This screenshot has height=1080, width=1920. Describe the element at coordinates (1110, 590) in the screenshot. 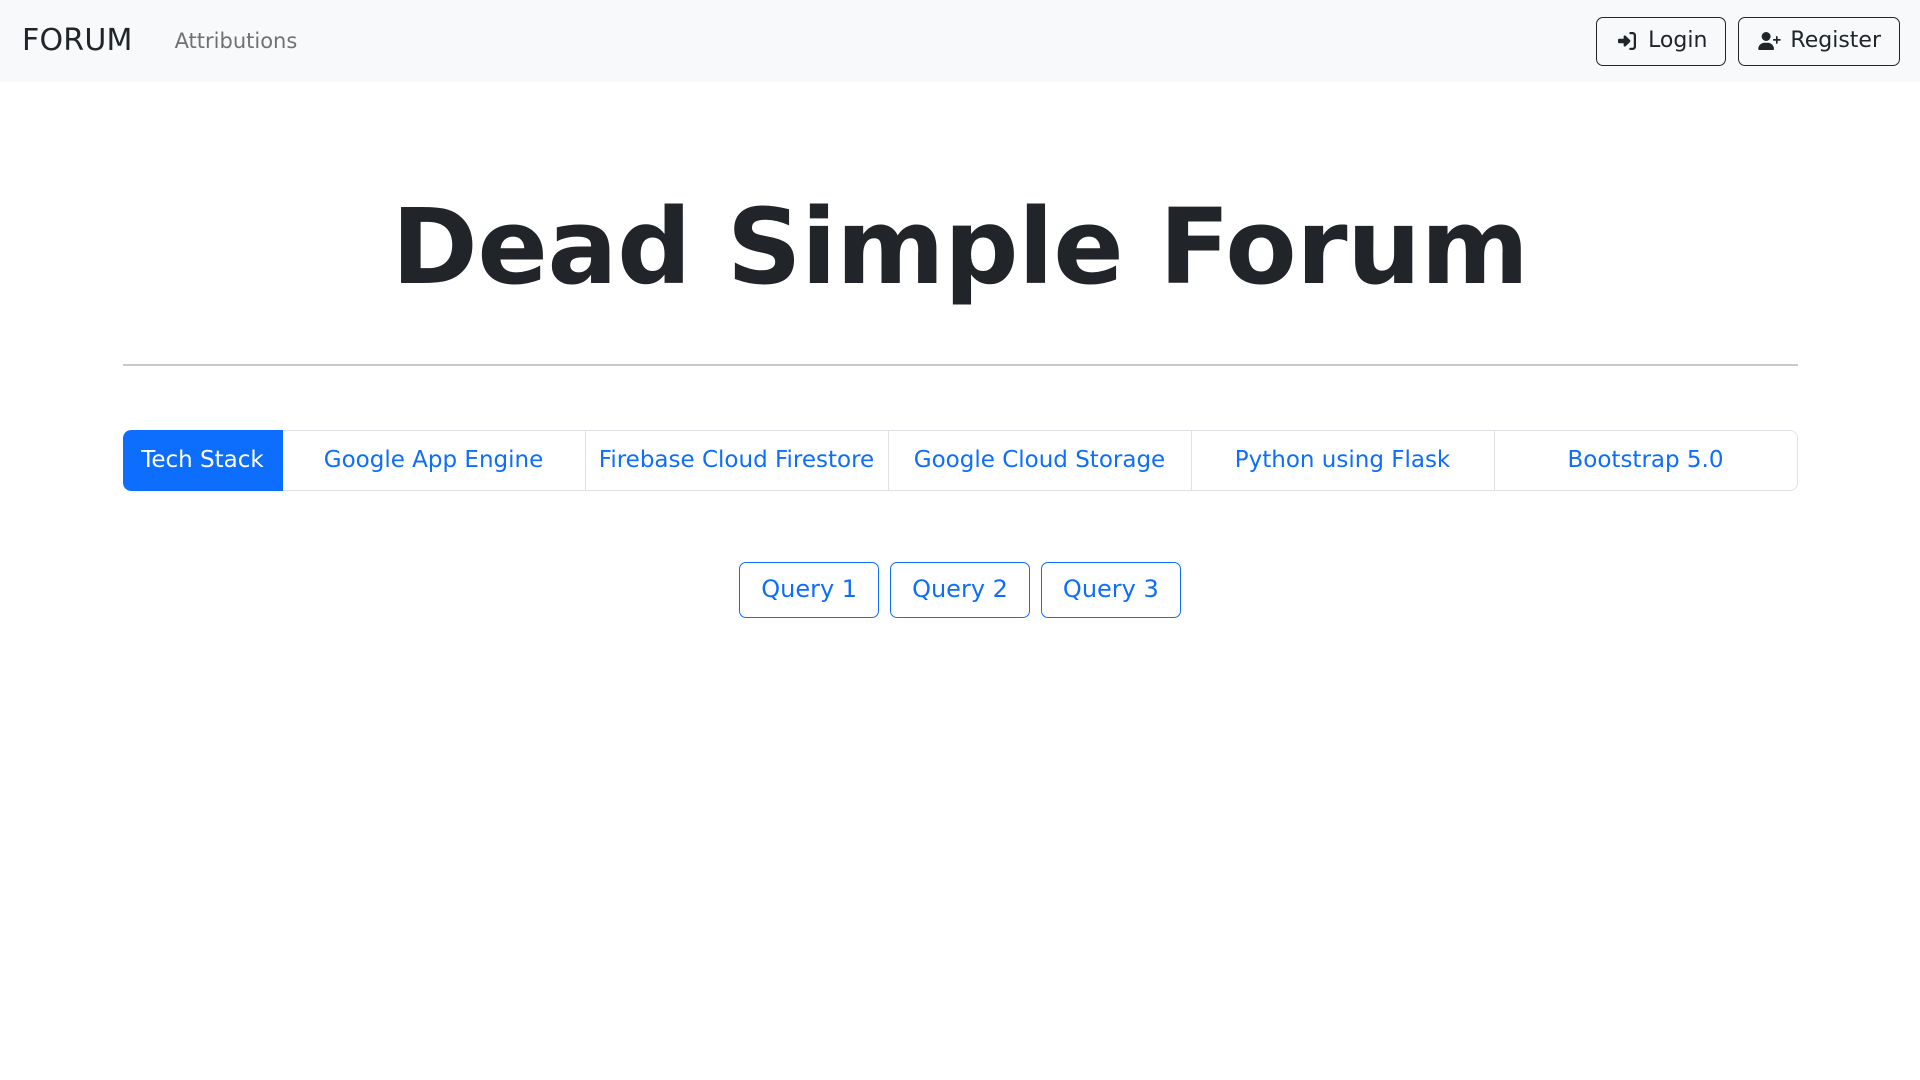

I see `query-3-button: Query 3` at that location.